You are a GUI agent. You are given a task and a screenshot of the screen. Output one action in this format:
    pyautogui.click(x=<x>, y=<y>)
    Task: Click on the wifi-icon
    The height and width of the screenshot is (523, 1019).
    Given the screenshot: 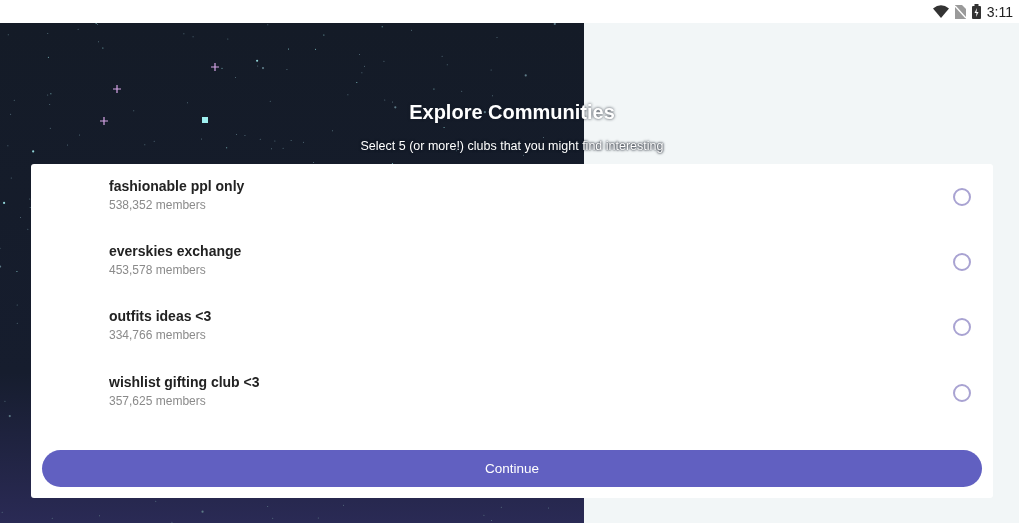 What is the action you would take?
    pyautogui.click(x=940, y=11)
    